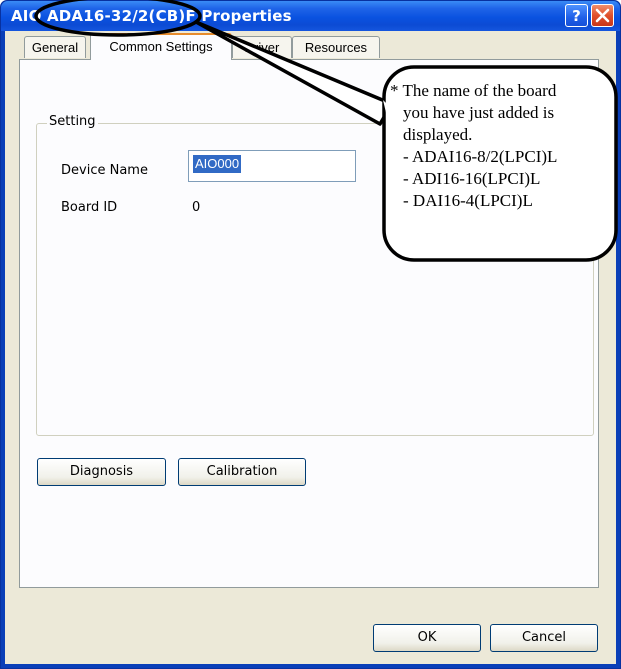  What do you see at coordinates (468, 200) in the screenshot?
I see `callout-item-3: - DAI16-4(LPCI)L` at bounding box center [468, 200].